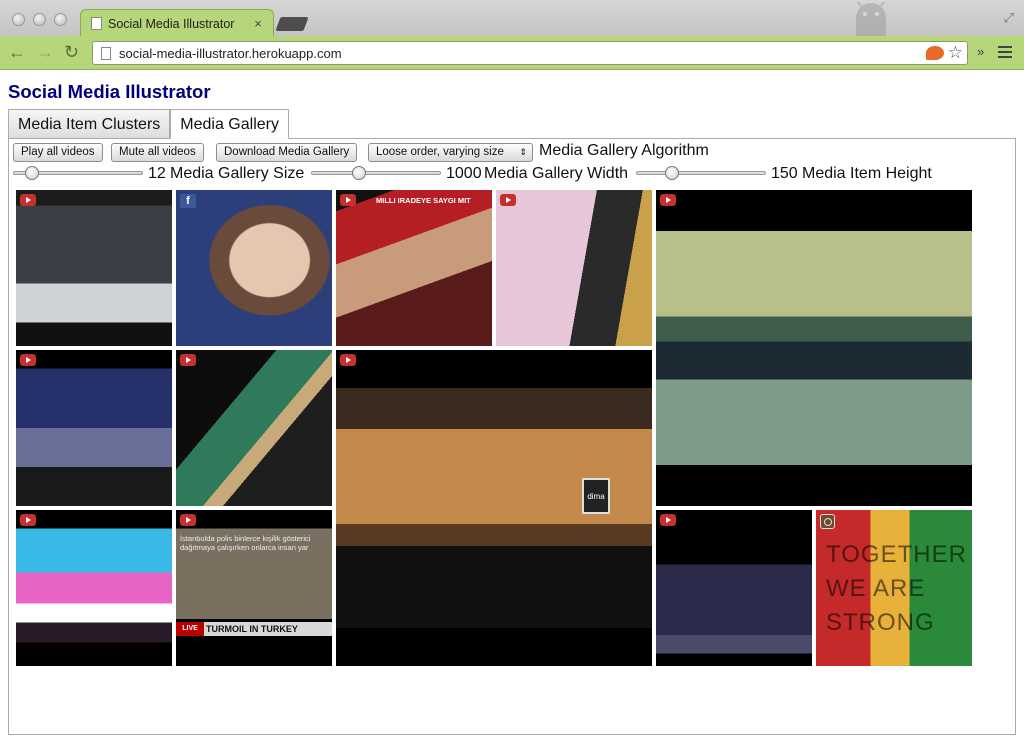  What do you see at coordinates (18, 19) in the screenshot?
I see `close-window-button` at bounding box center [18, 19].